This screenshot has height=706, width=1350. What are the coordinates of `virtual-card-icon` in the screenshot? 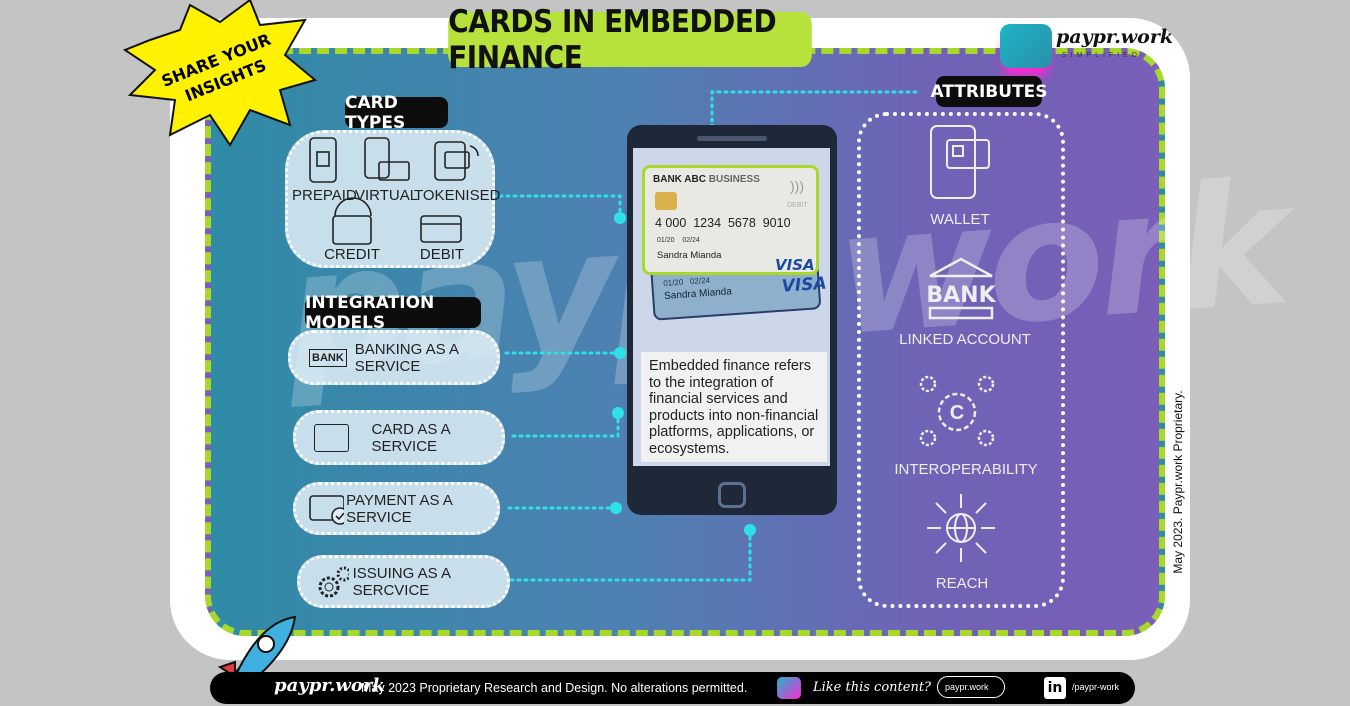 It's located at (377, 158).